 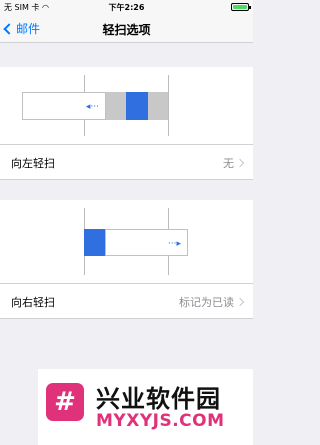 I want to click on watermark: # 兴业软件园 MYXYJS.COM, so click(x=145, y=407).